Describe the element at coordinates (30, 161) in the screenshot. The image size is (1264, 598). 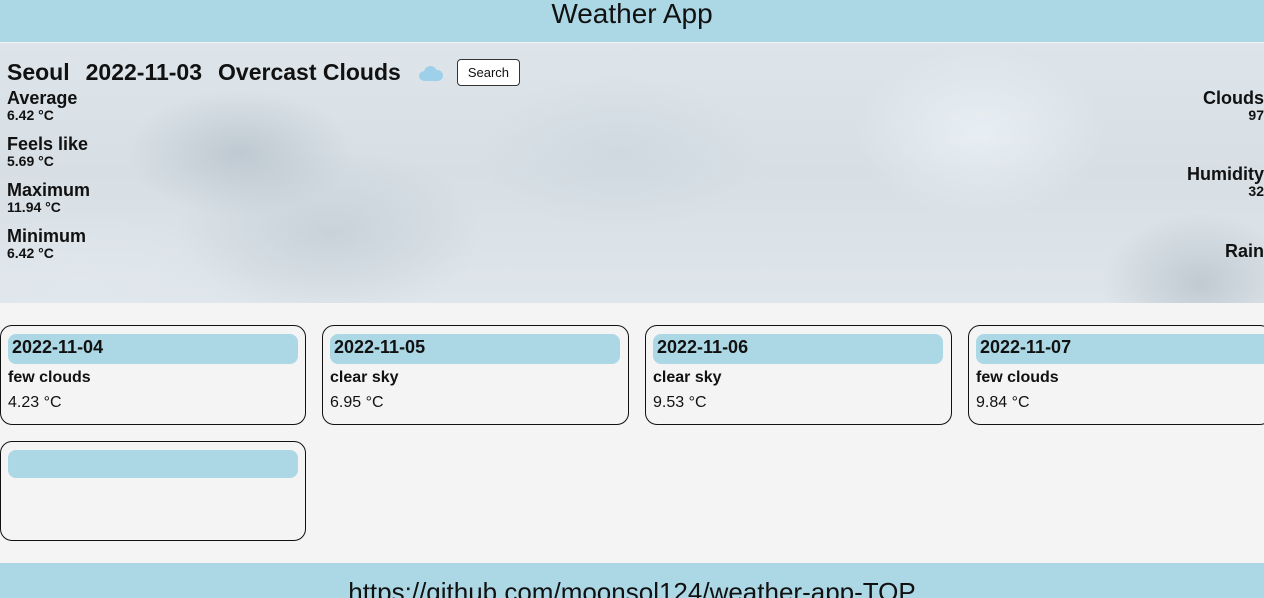
I see `stat-value: 5.69 °C` at that location.